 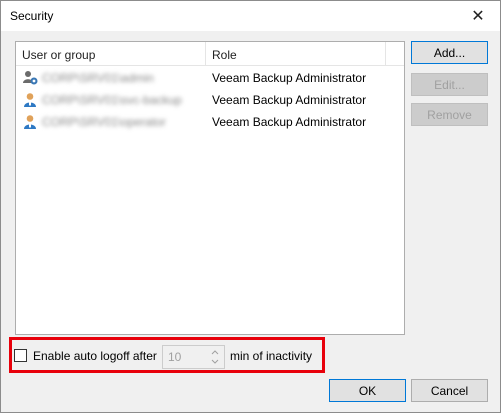 I want to click on remove-button: Remove, so click(x=449, y=114).